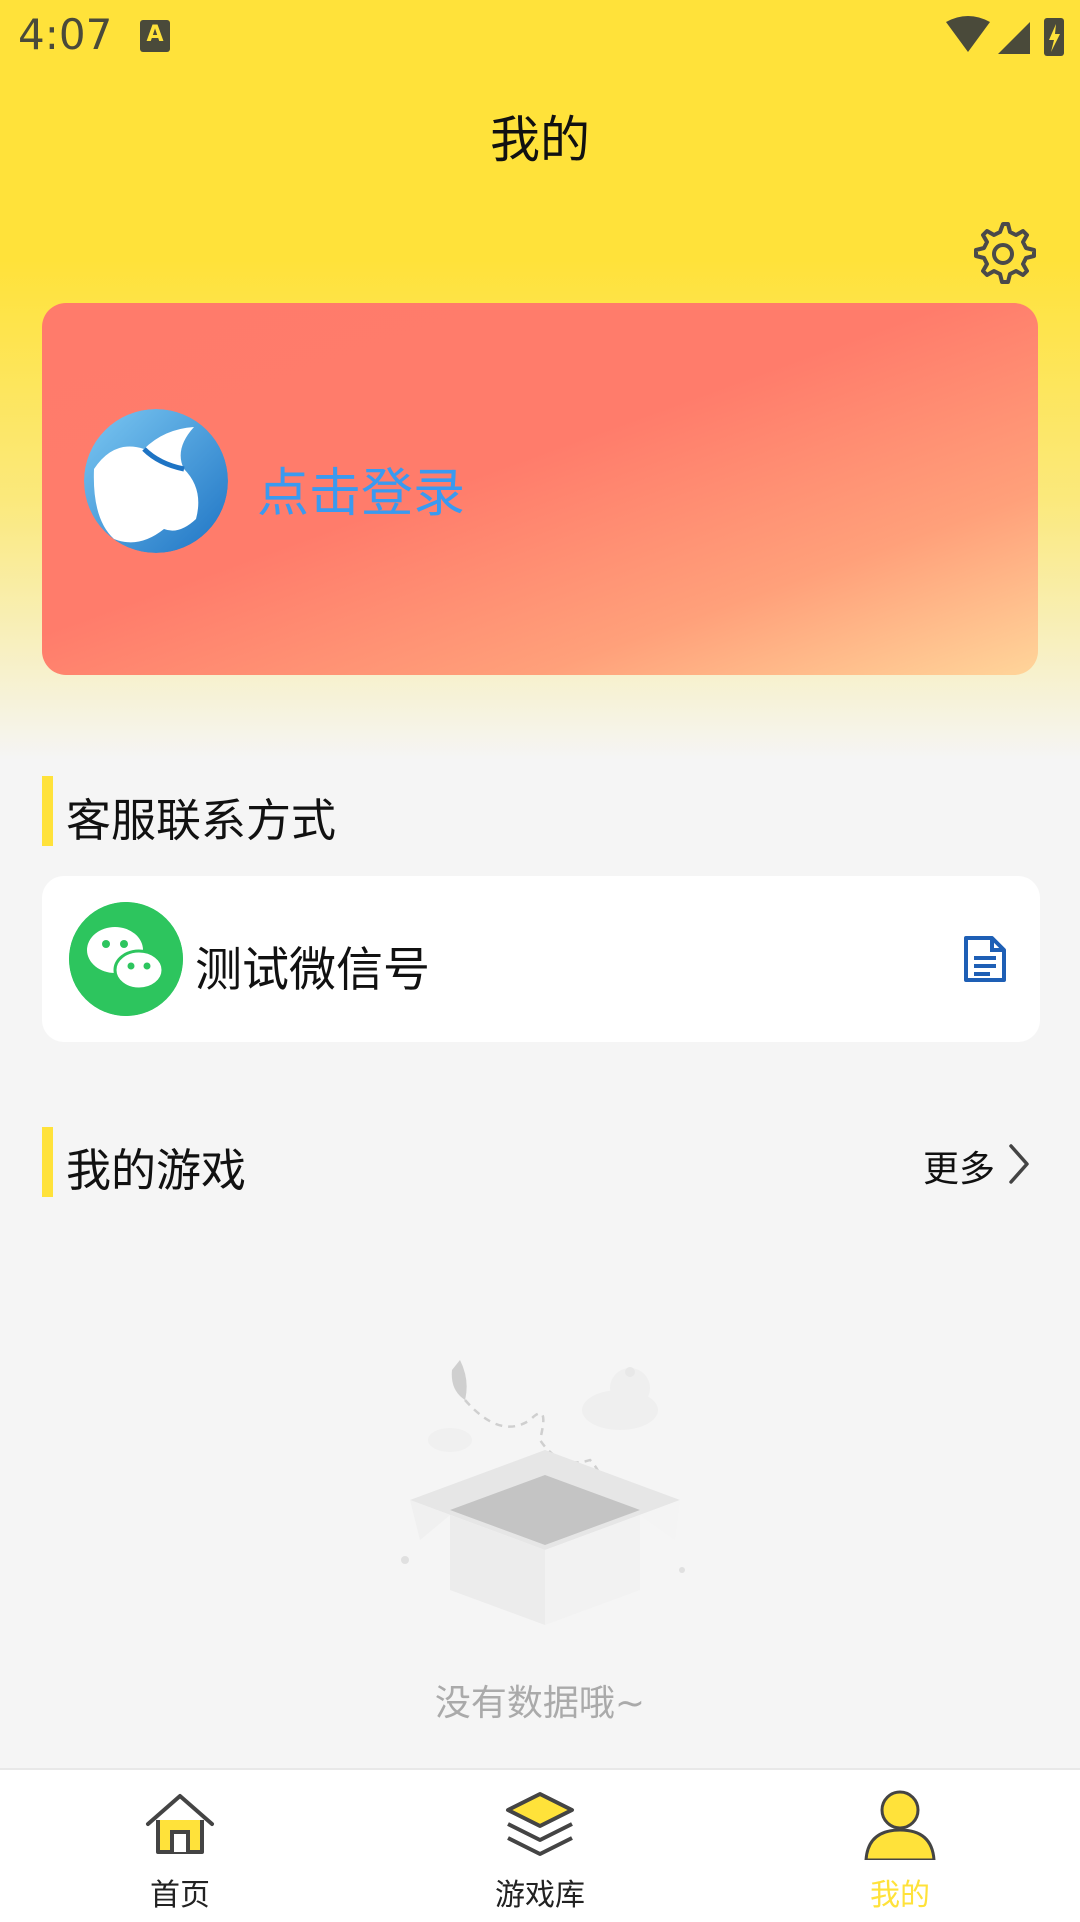 The width and height of the screenshot is (1080, 1922). I want to click on layers-icon, so click(540, 1824).